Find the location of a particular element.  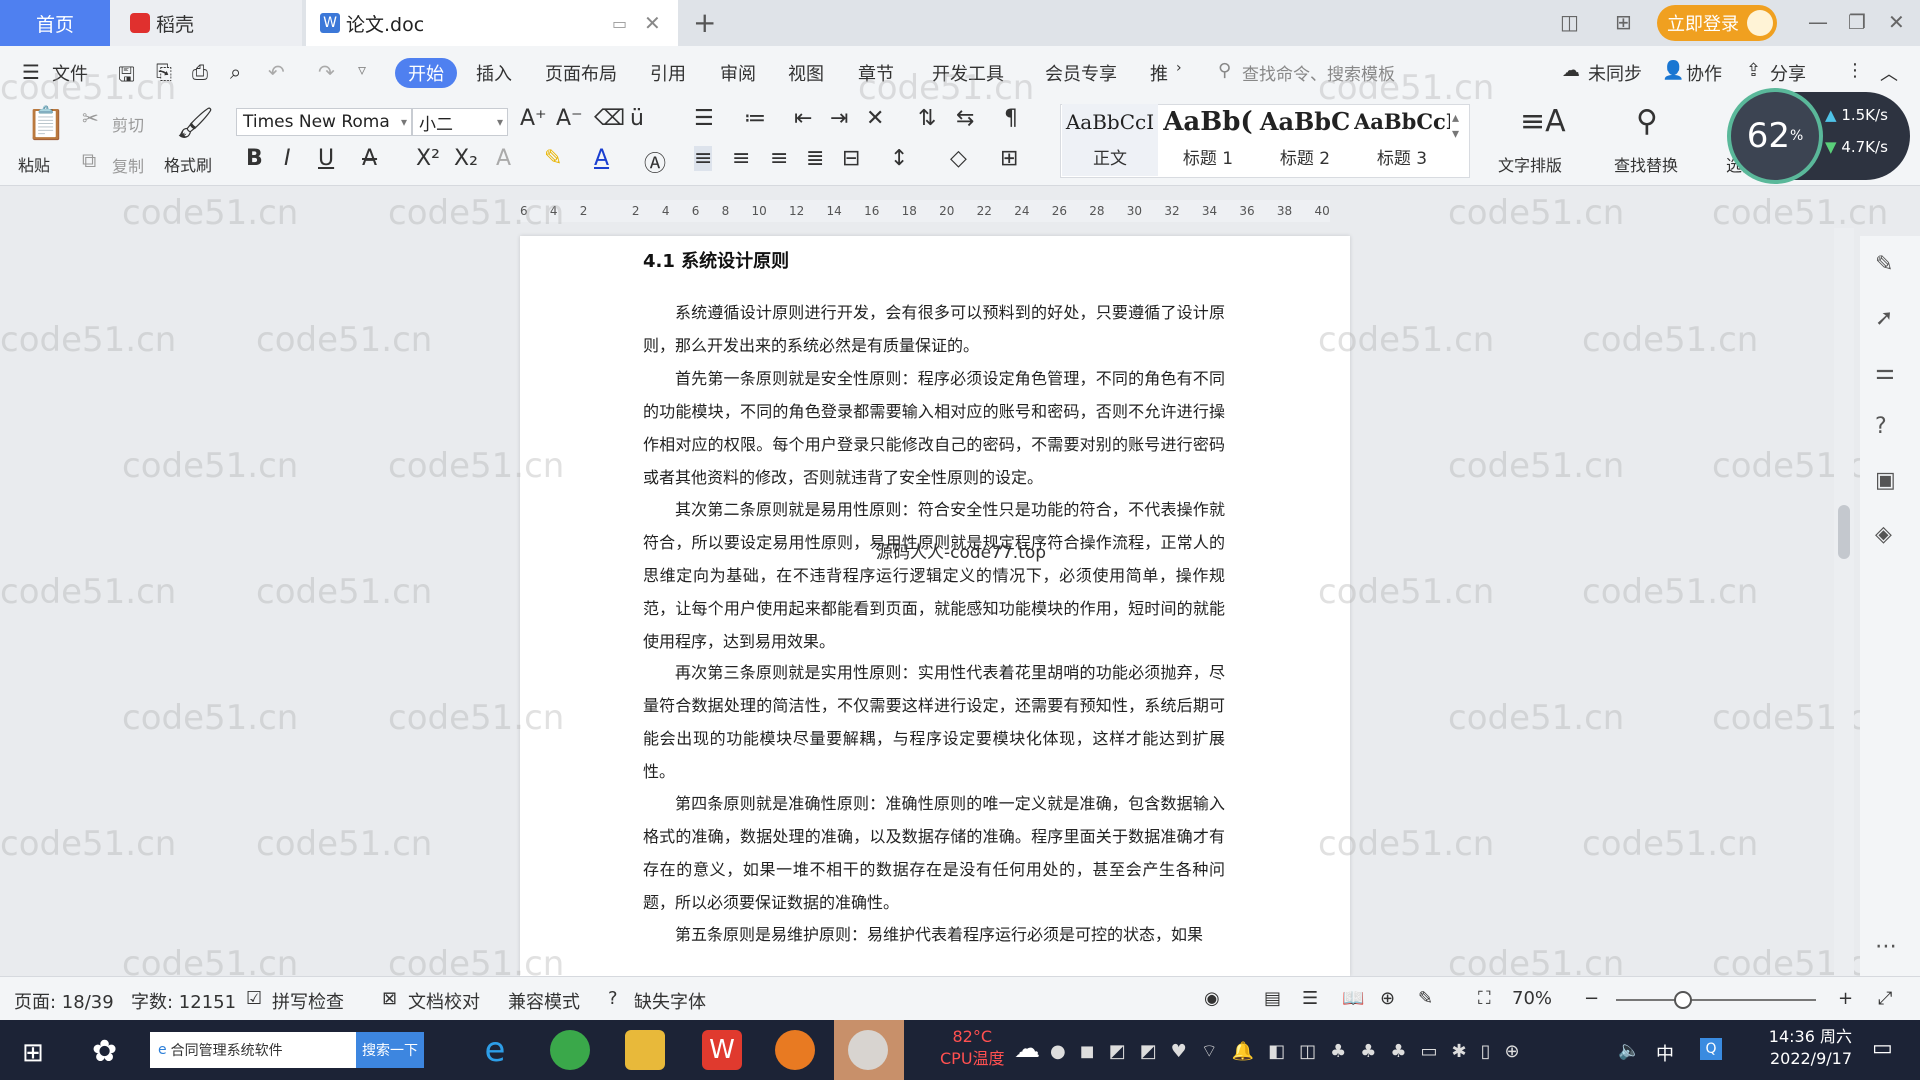

app-pinwheel-icon: ✿ is located at coordinates (104, 1051).